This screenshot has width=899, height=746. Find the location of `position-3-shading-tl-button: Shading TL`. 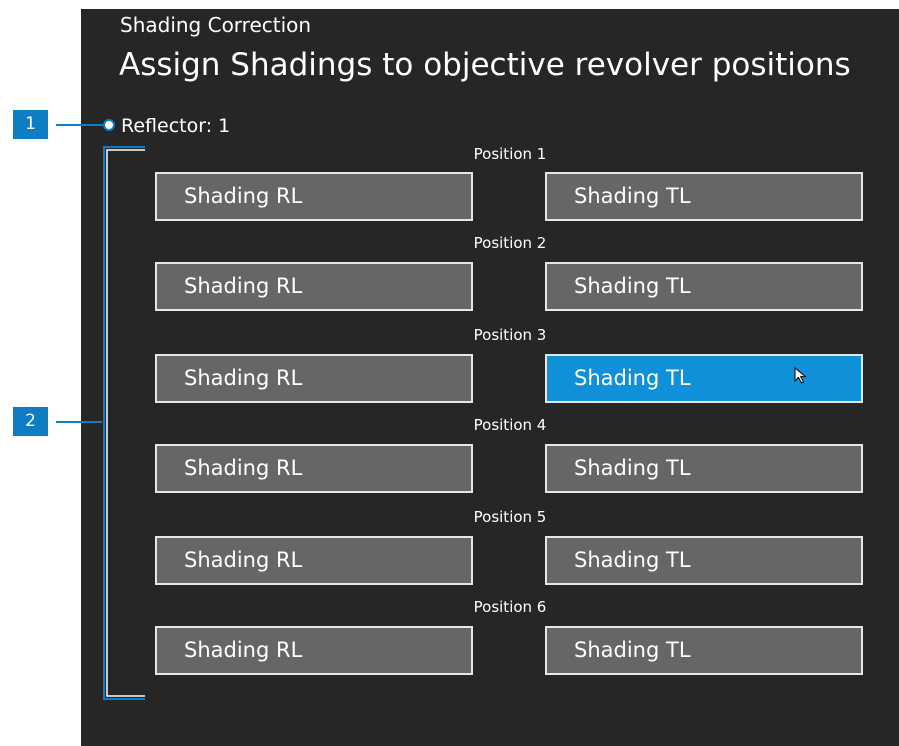

position-3-shading-tl-button: Shading TL is located at coordinates (704, 378).